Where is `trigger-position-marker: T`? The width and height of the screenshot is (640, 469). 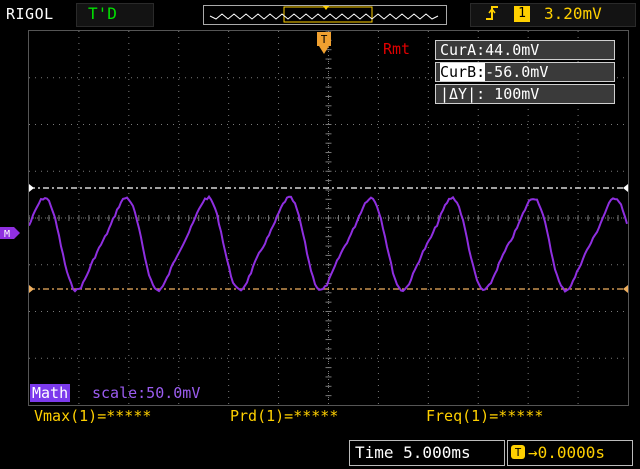
trigger-position-marker: T is located at coordinates (324, 45).